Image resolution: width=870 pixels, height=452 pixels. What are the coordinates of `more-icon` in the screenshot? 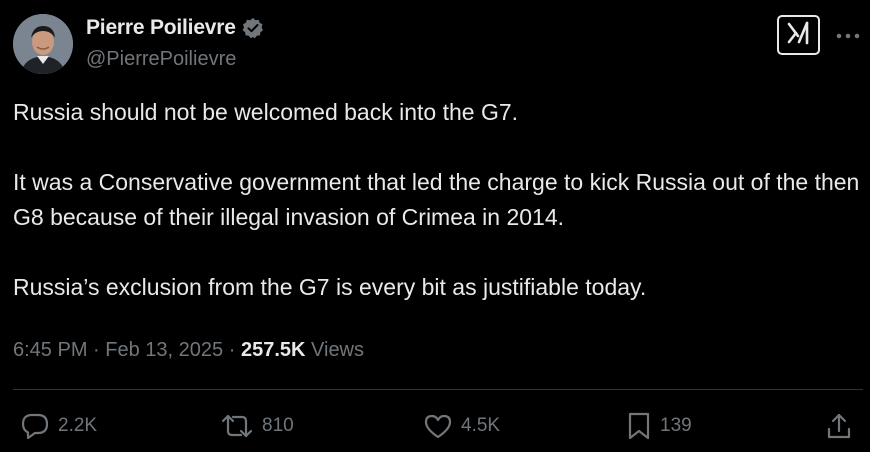 It's located at (848, 35).